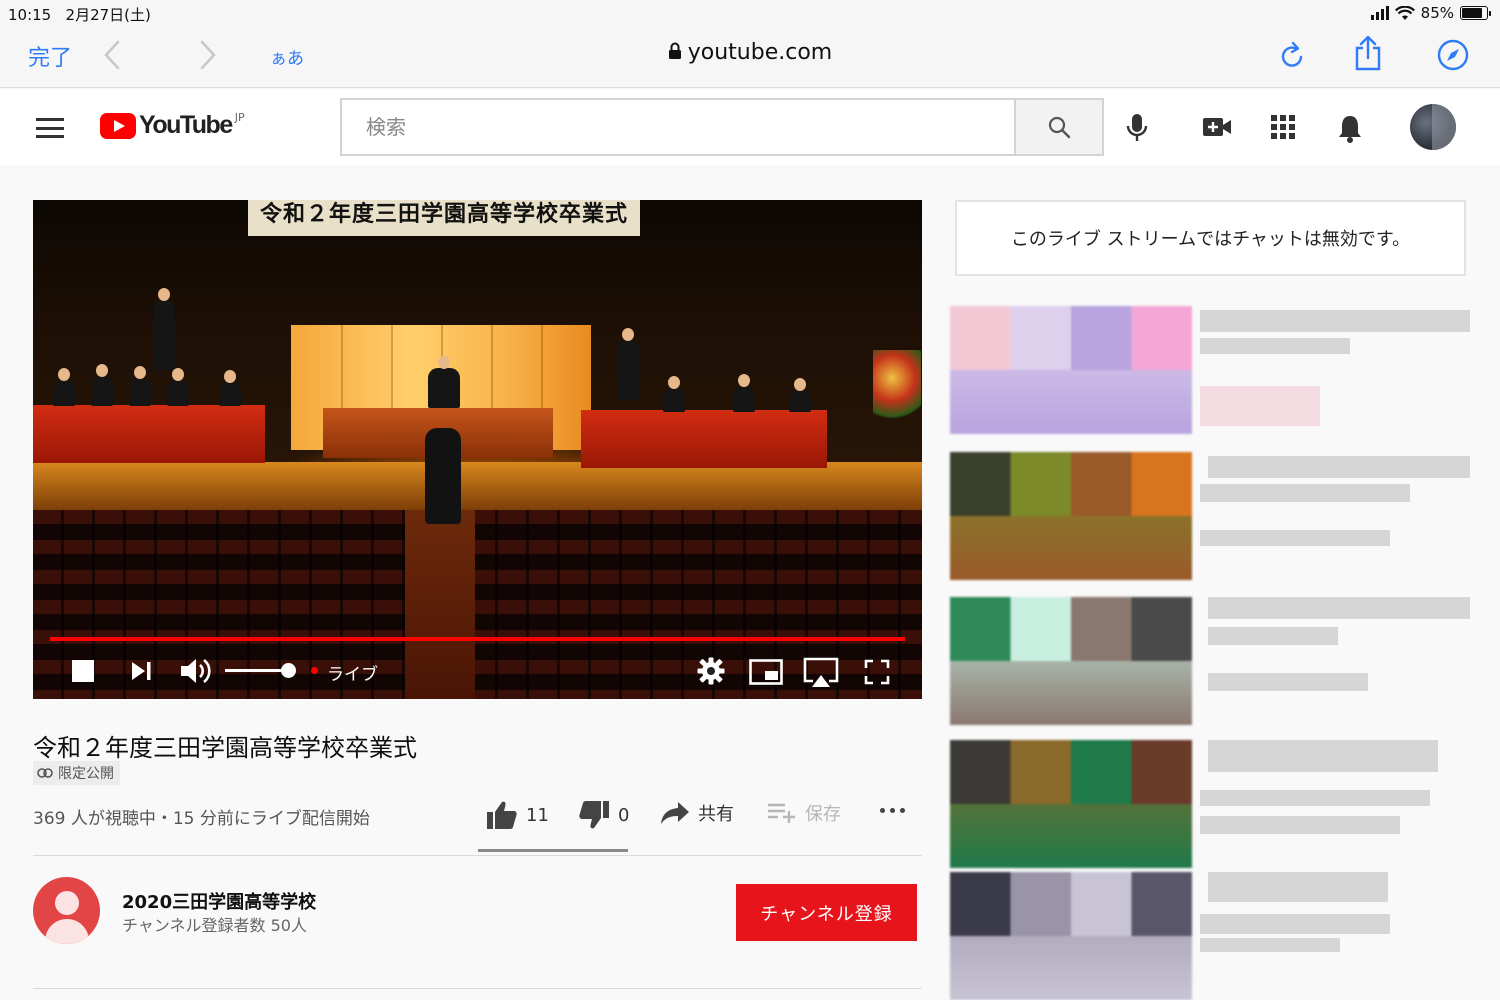  What do you see at coordinates (892, 810) in the screenshot?
I see `more-actions-icon` at bounding box center [892, 810].